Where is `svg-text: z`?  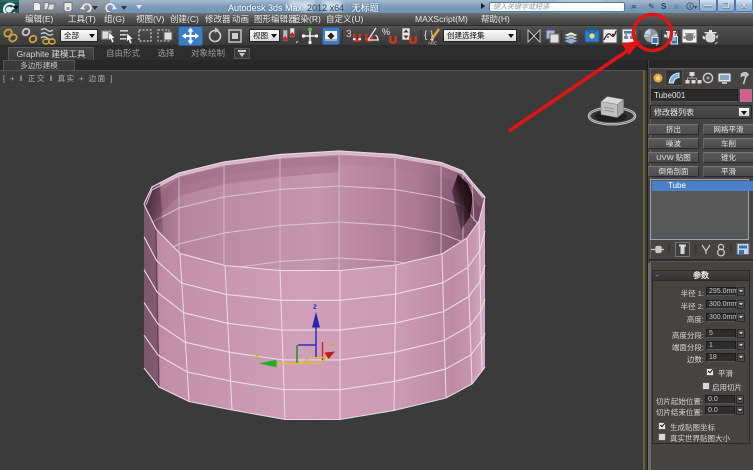 svg-text: z is located at coordinates (315, 306).